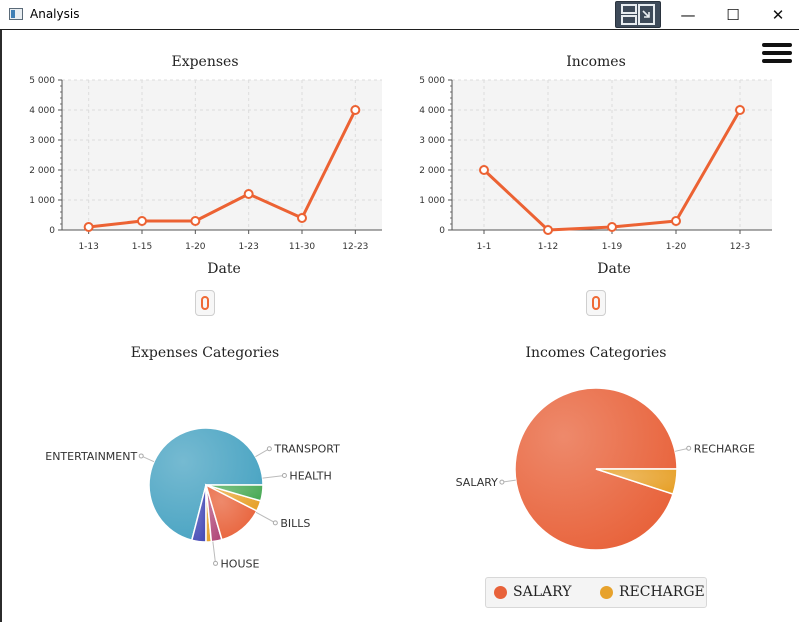 The image size is (799, 622). What do you see at coordinates (500, 592) in the screenshot?
I see `salary-legend-swatch` at bounding box center [500, 592].